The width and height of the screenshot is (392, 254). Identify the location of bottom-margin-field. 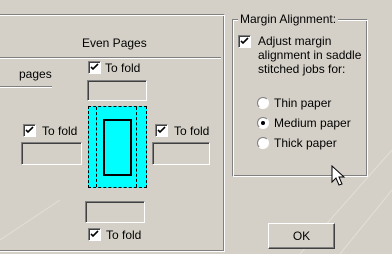
(115, 212).